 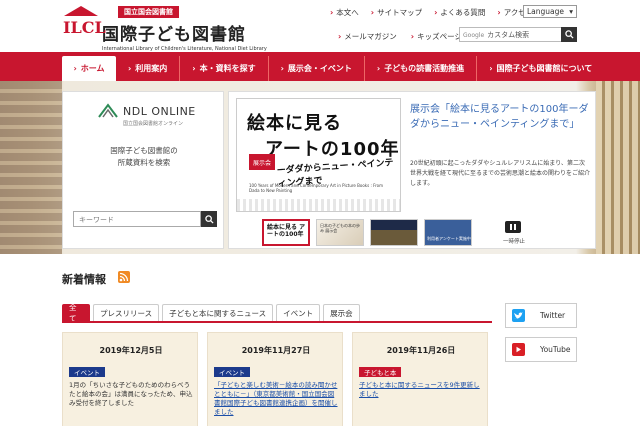 What do you see at coordinates (298, 312) in the screenshot?
I see `tab-events: イベント` at bounding box center [298, 312].